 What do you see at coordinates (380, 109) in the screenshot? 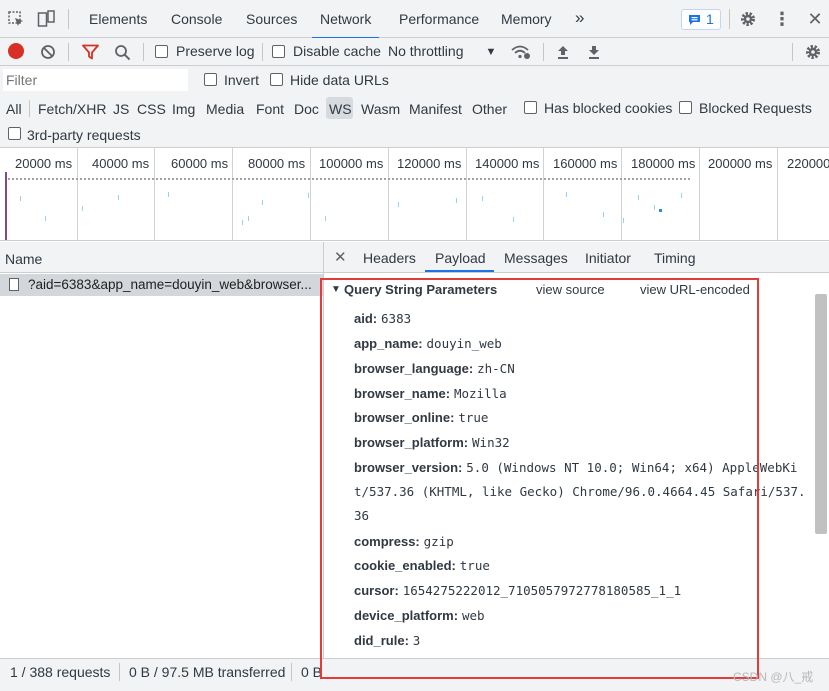
I see `type-filter-wasm: Wasm` at bounding box center [380, 109].